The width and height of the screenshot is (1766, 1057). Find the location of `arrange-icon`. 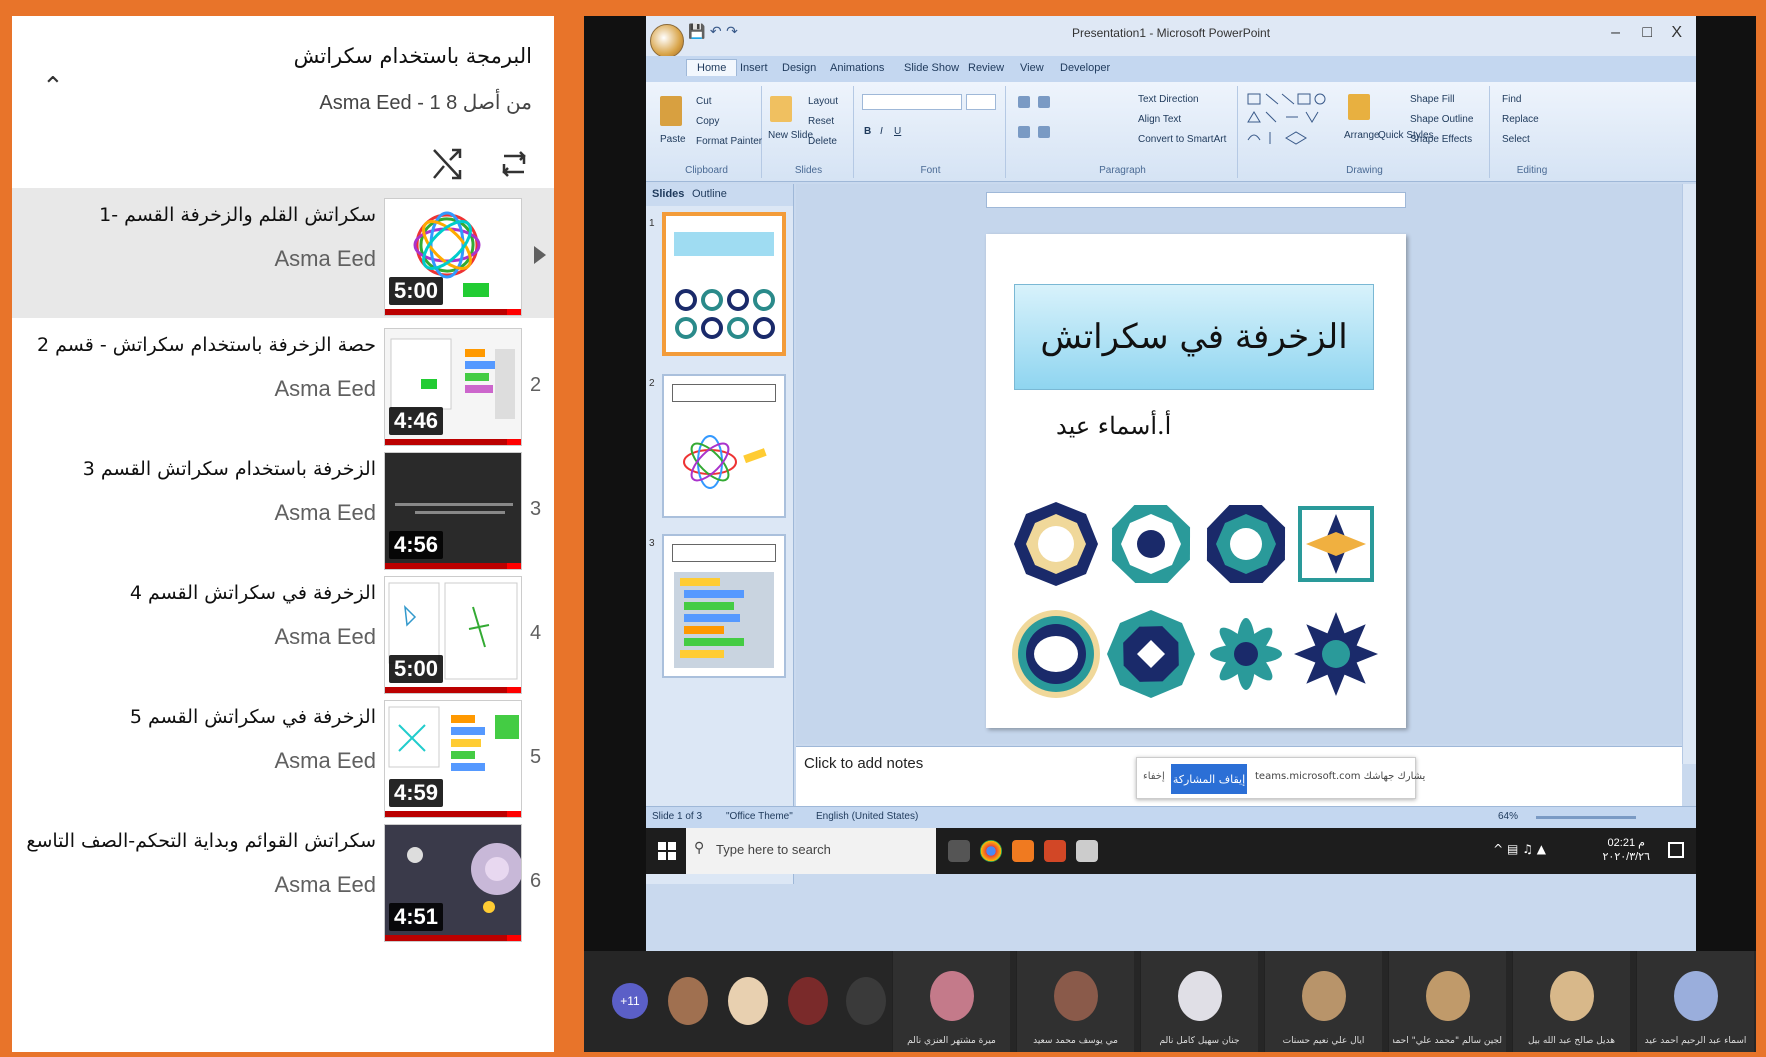

arrange-icon is located at coordinates (1359, 107).